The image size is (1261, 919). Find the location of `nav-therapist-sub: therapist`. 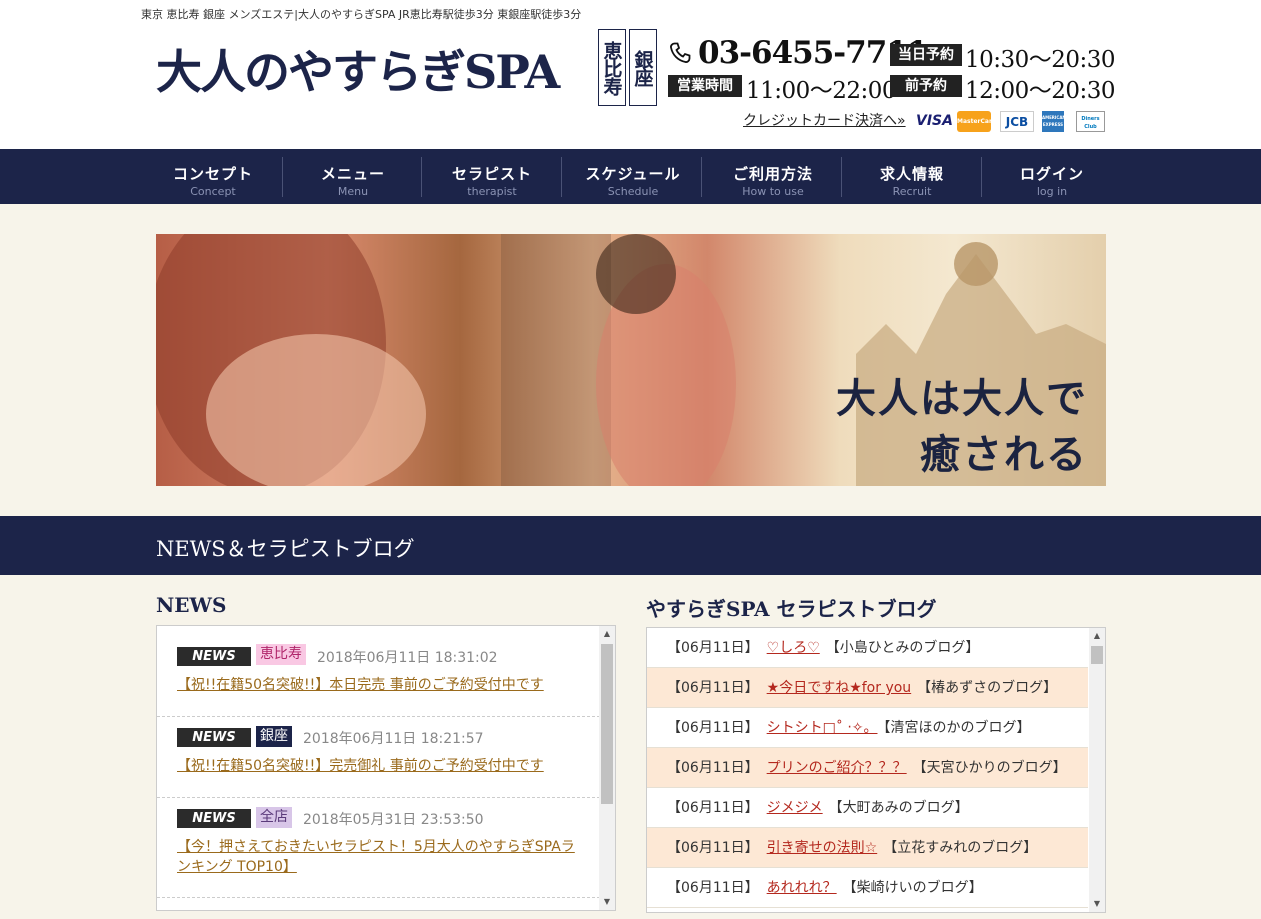

nav-therapist-sub: therapist is located at coordinates (492, 191).